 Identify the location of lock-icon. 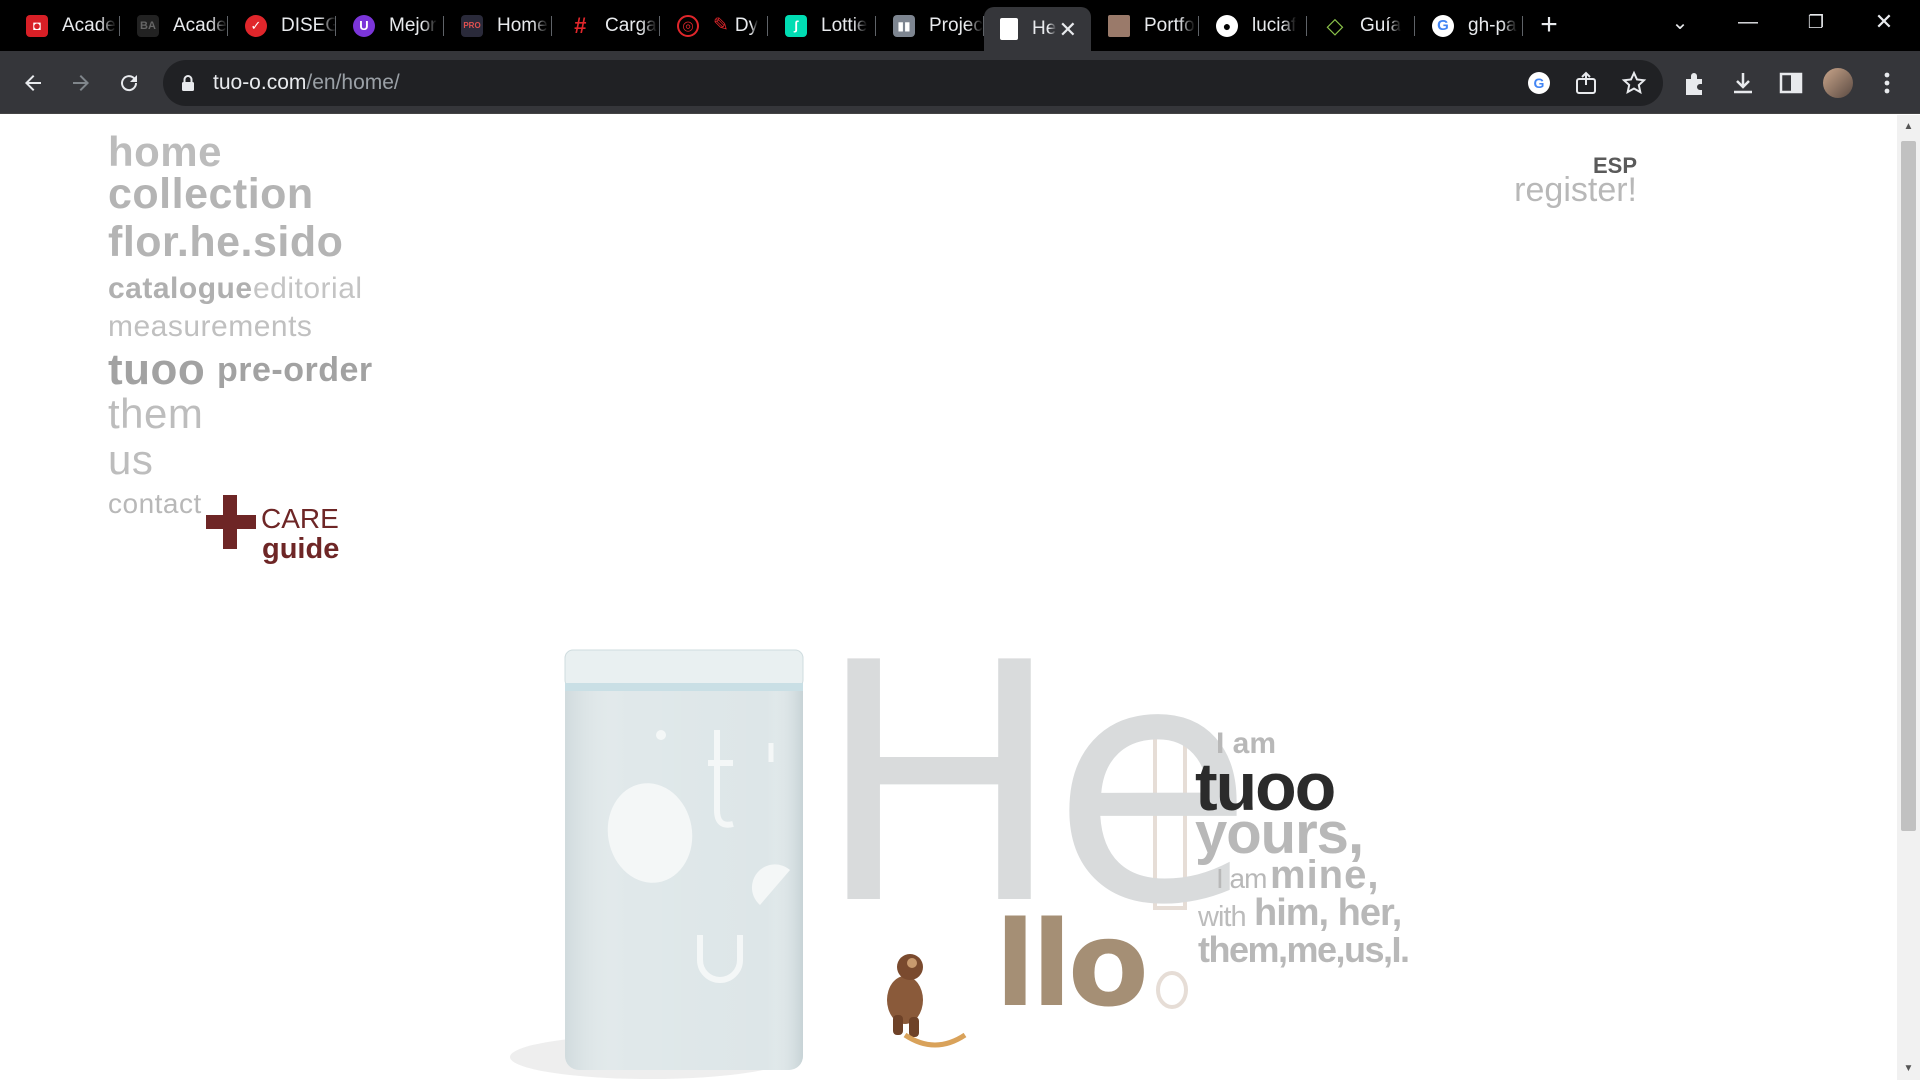
(188, 83).